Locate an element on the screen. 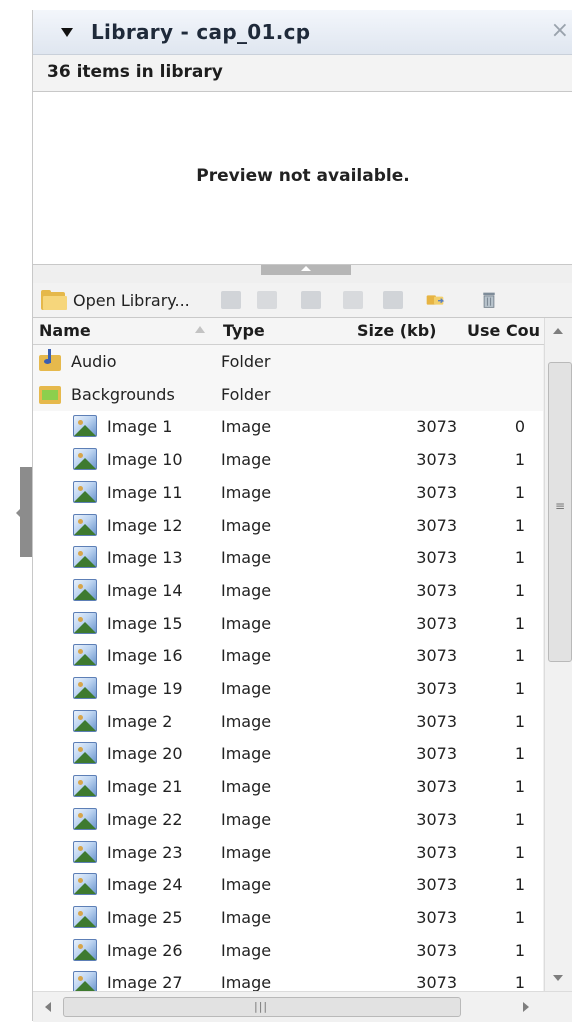  preview-splitter is located at coordinates (302, 274).